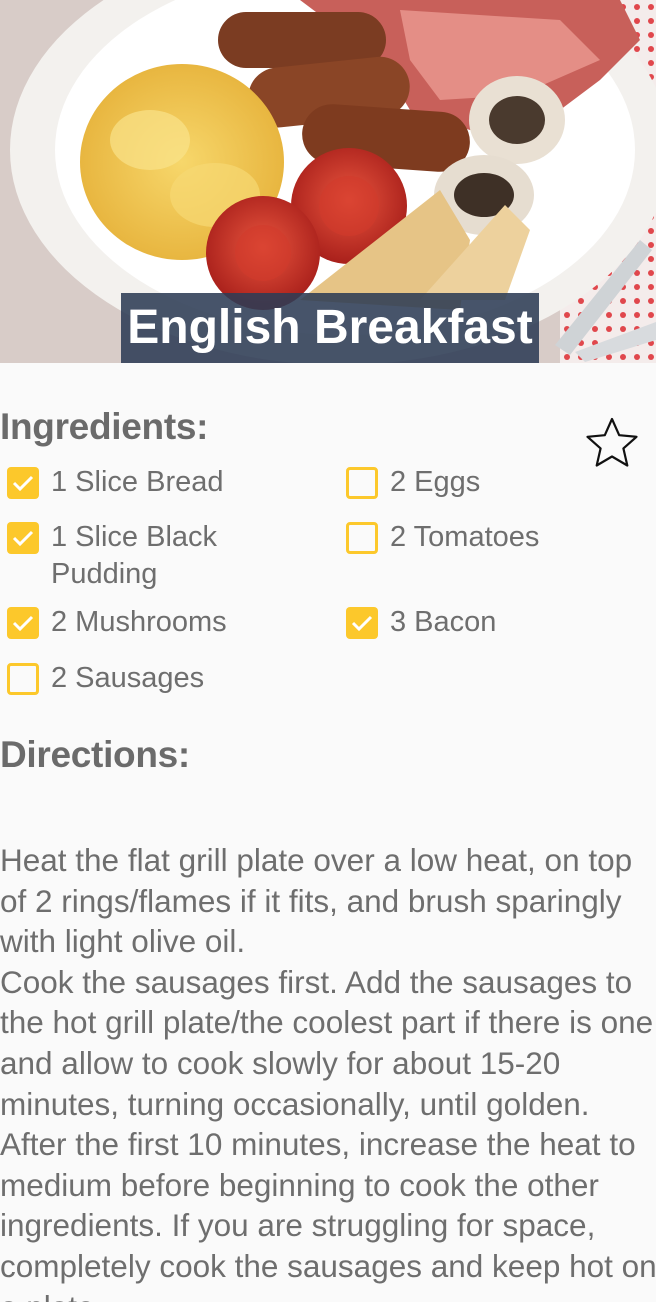 The image size is (656, 1302). I want to click on ingredients-heading: Ingredients:, so click(104, 426).